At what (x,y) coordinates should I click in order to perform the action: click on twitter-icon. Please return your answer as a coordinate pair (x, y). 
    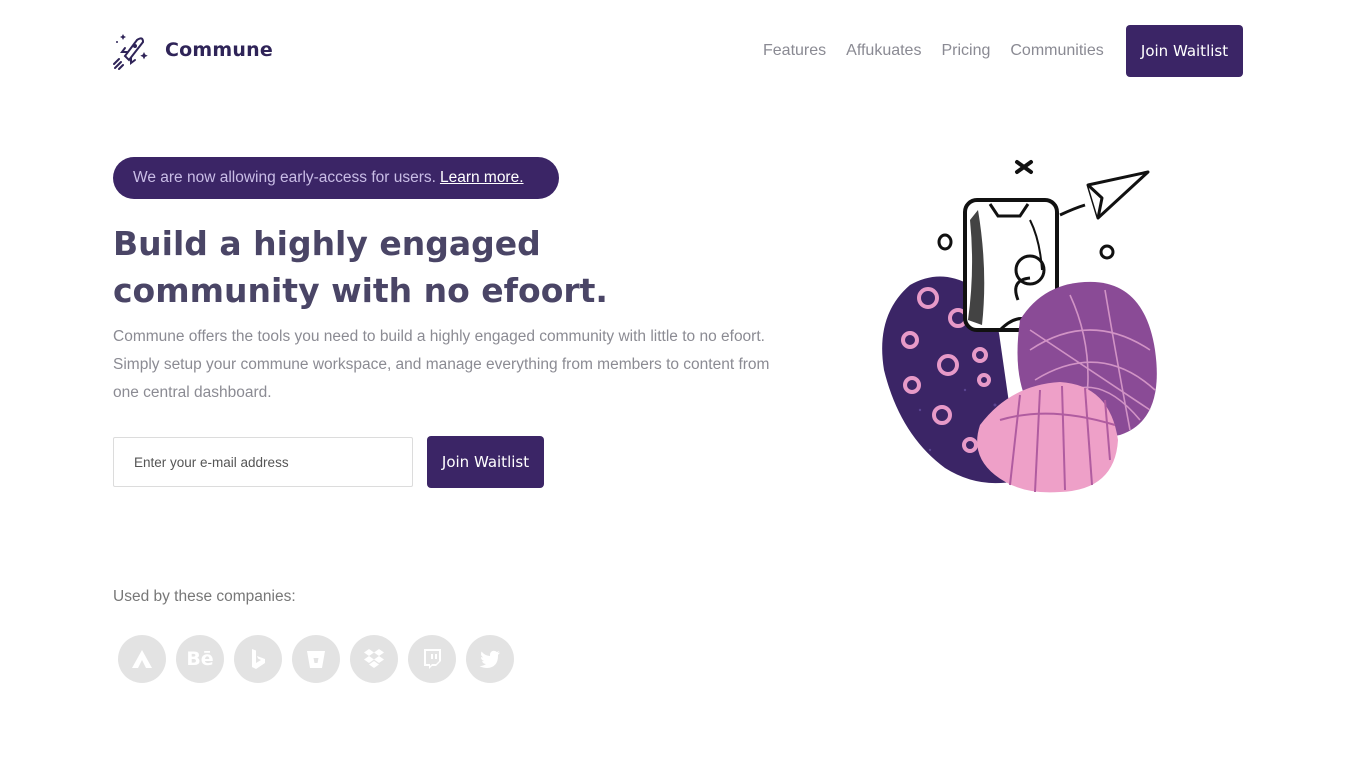
    Looking at the image, I should click on (490, 659).